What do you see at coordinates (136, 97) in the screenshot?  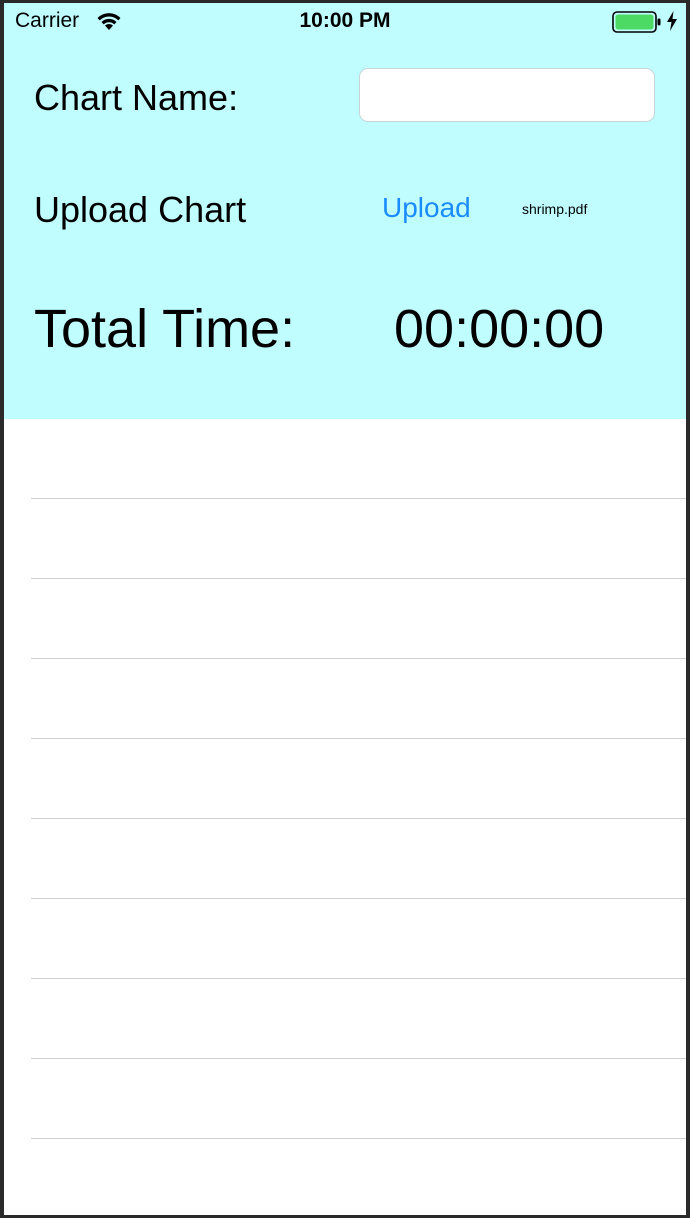 I see `chart-name-label: Chart Name:` at bounding box center [136, 97].